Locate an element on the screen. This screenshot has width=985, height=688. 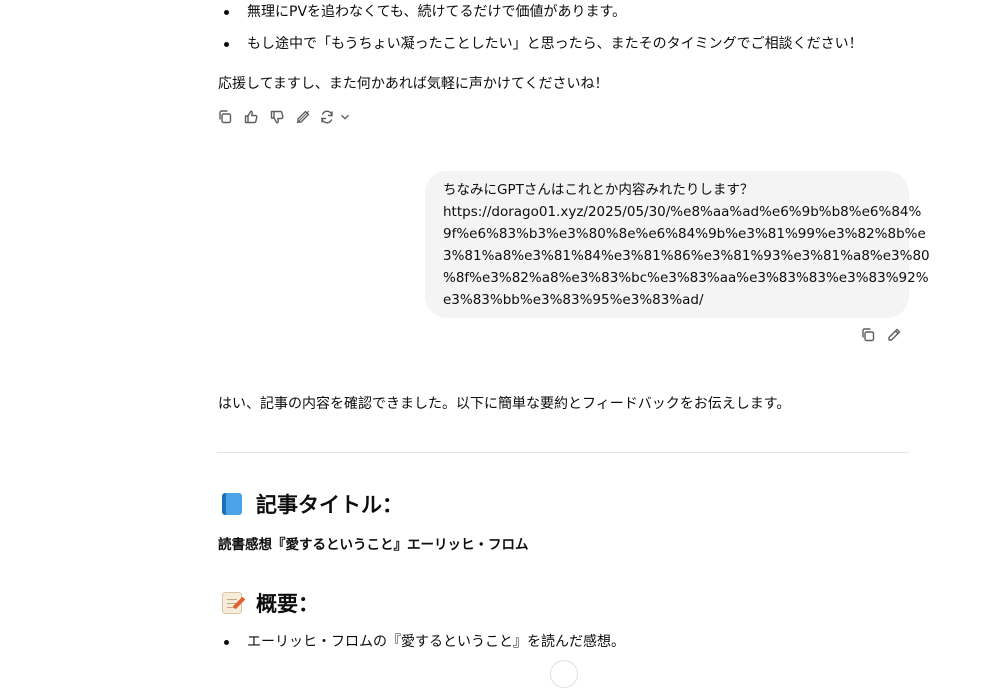
edit-canvas-icon is located at coordinates (303, 117).